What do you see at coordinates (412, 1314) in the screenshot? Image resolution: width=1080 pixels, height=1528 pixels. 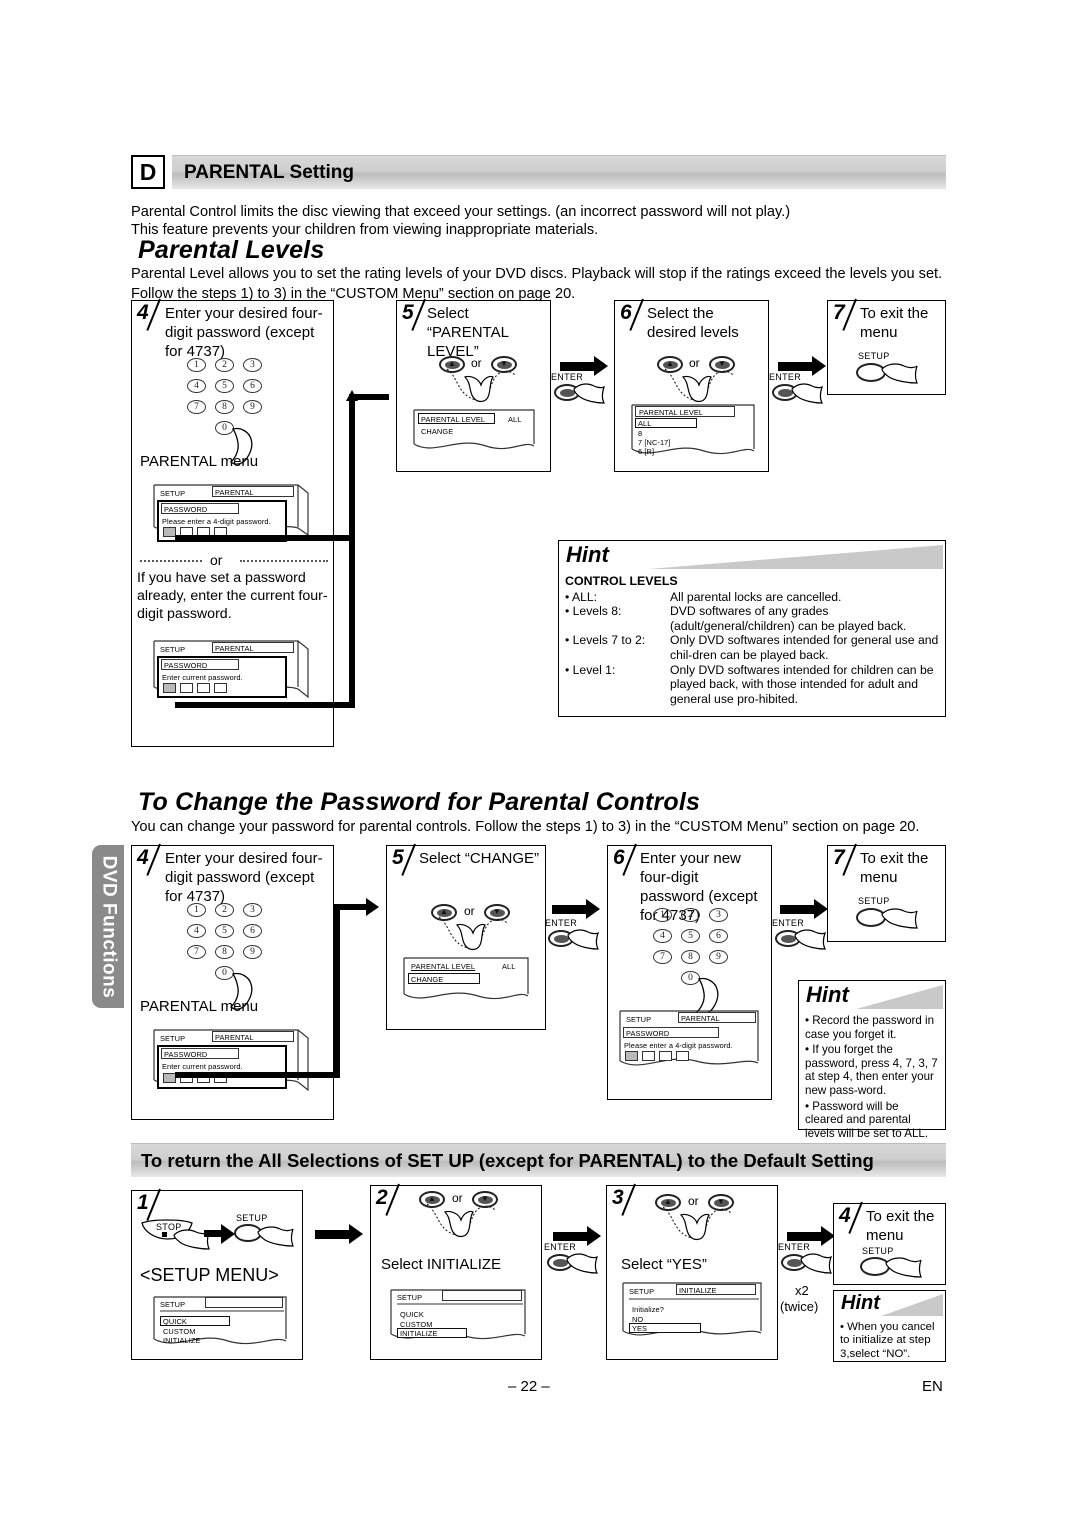 I see `osd-item-quick: QUICK` at bounding box center [412, 1314].